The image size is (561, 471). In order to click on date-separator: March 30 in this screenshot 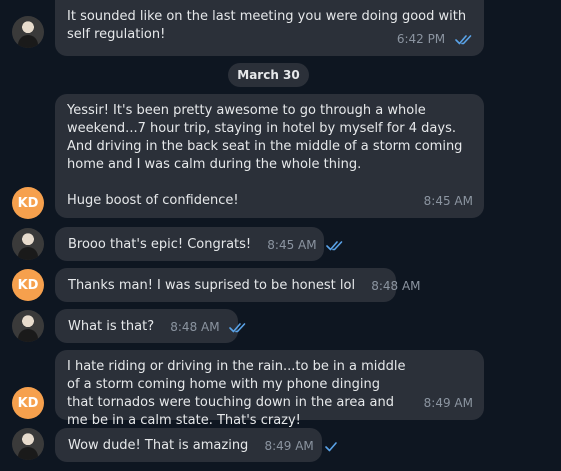, I will do `click(268, 75)`.